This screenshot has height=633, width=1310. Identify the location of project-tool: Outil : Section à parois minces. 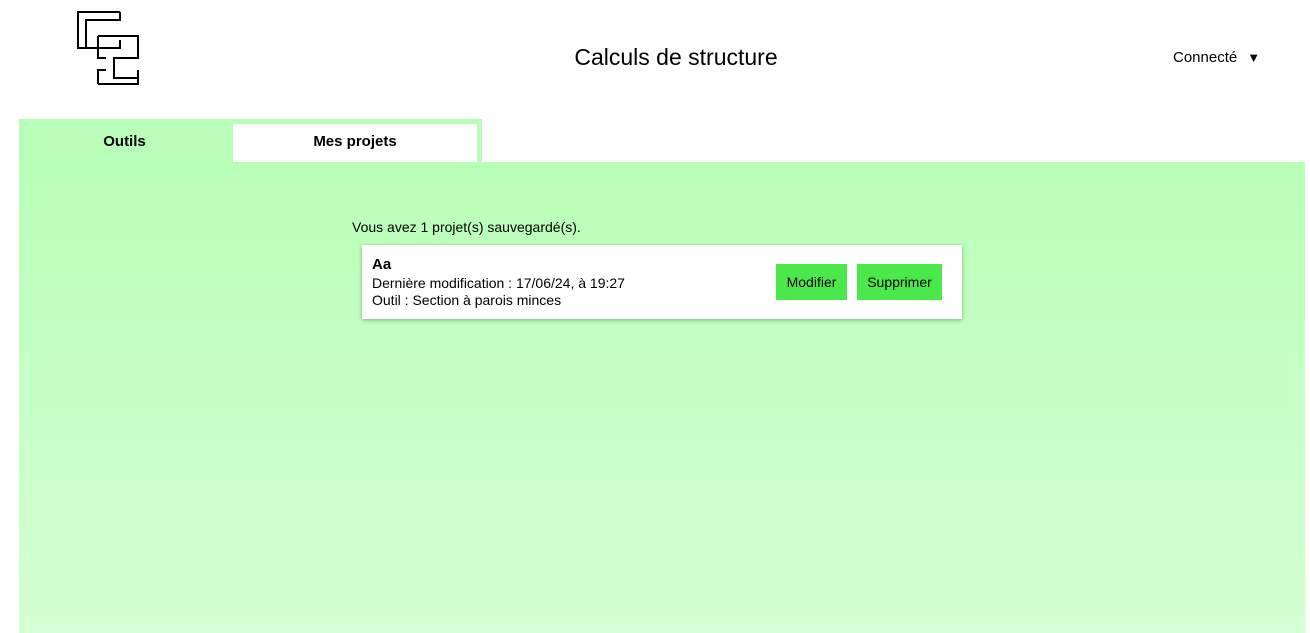
(467, 300).